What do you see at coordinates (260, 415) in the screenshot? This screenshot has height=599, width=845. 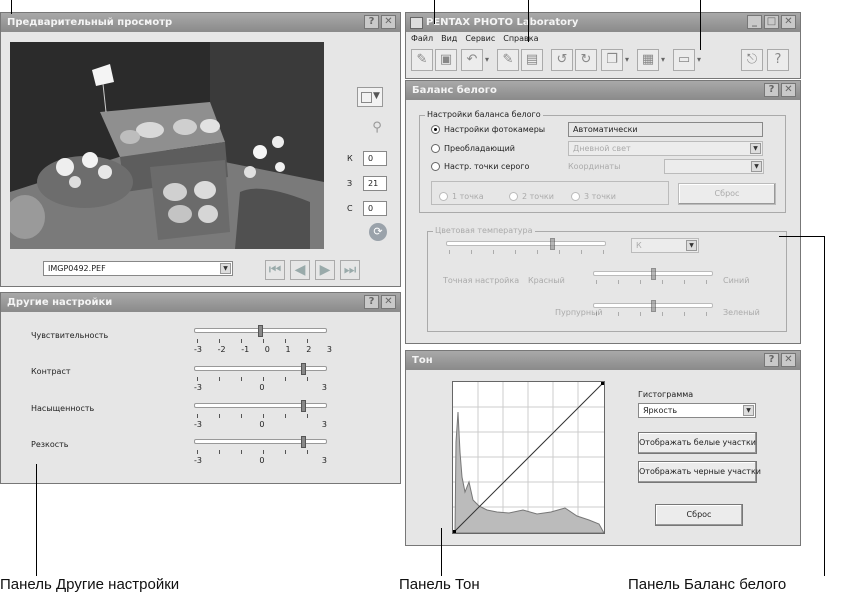 I see `saturation-slider: -3 0 3` at bounding box center [260, 415].